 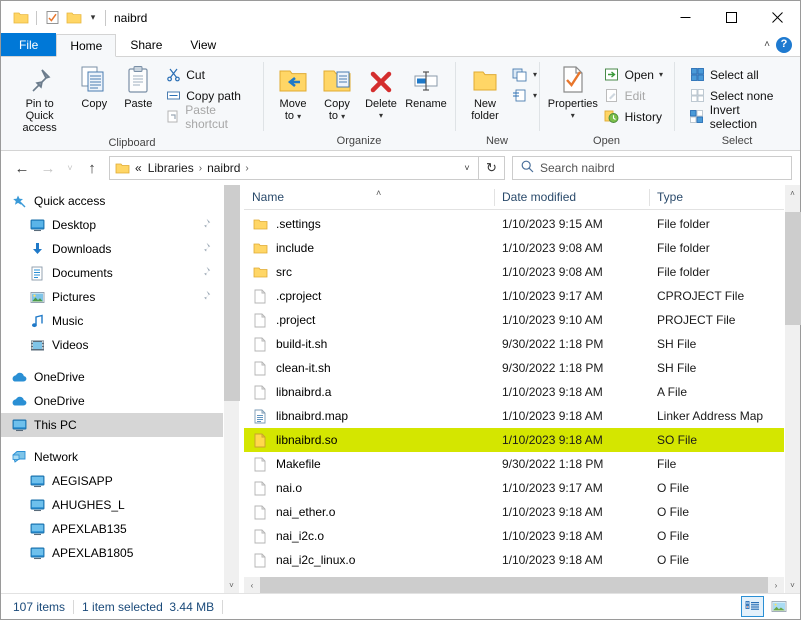 What do you see at coordinates (138, 168) in the screenshot?
I see `breadcrumb-overflow: «` at bounding box center [138, 168].